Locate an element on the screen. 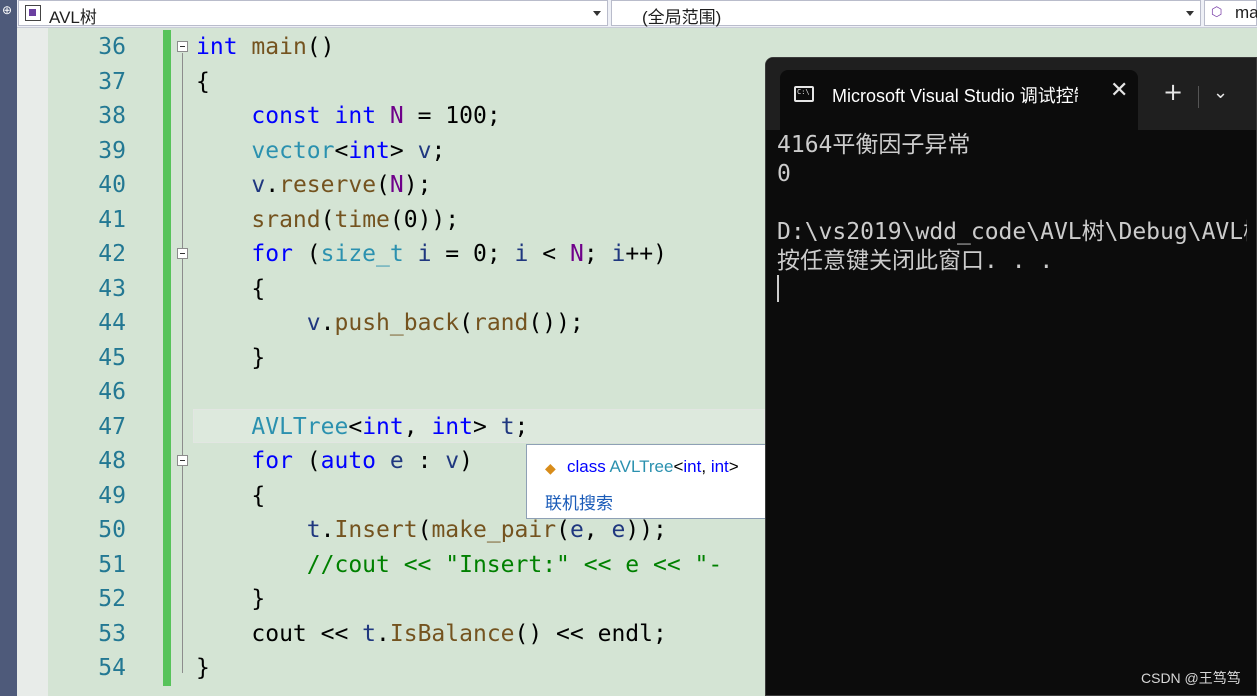 The height and width of the screenshot is (696, 1257). line-number: 50 is located at coordinates (112, 530).